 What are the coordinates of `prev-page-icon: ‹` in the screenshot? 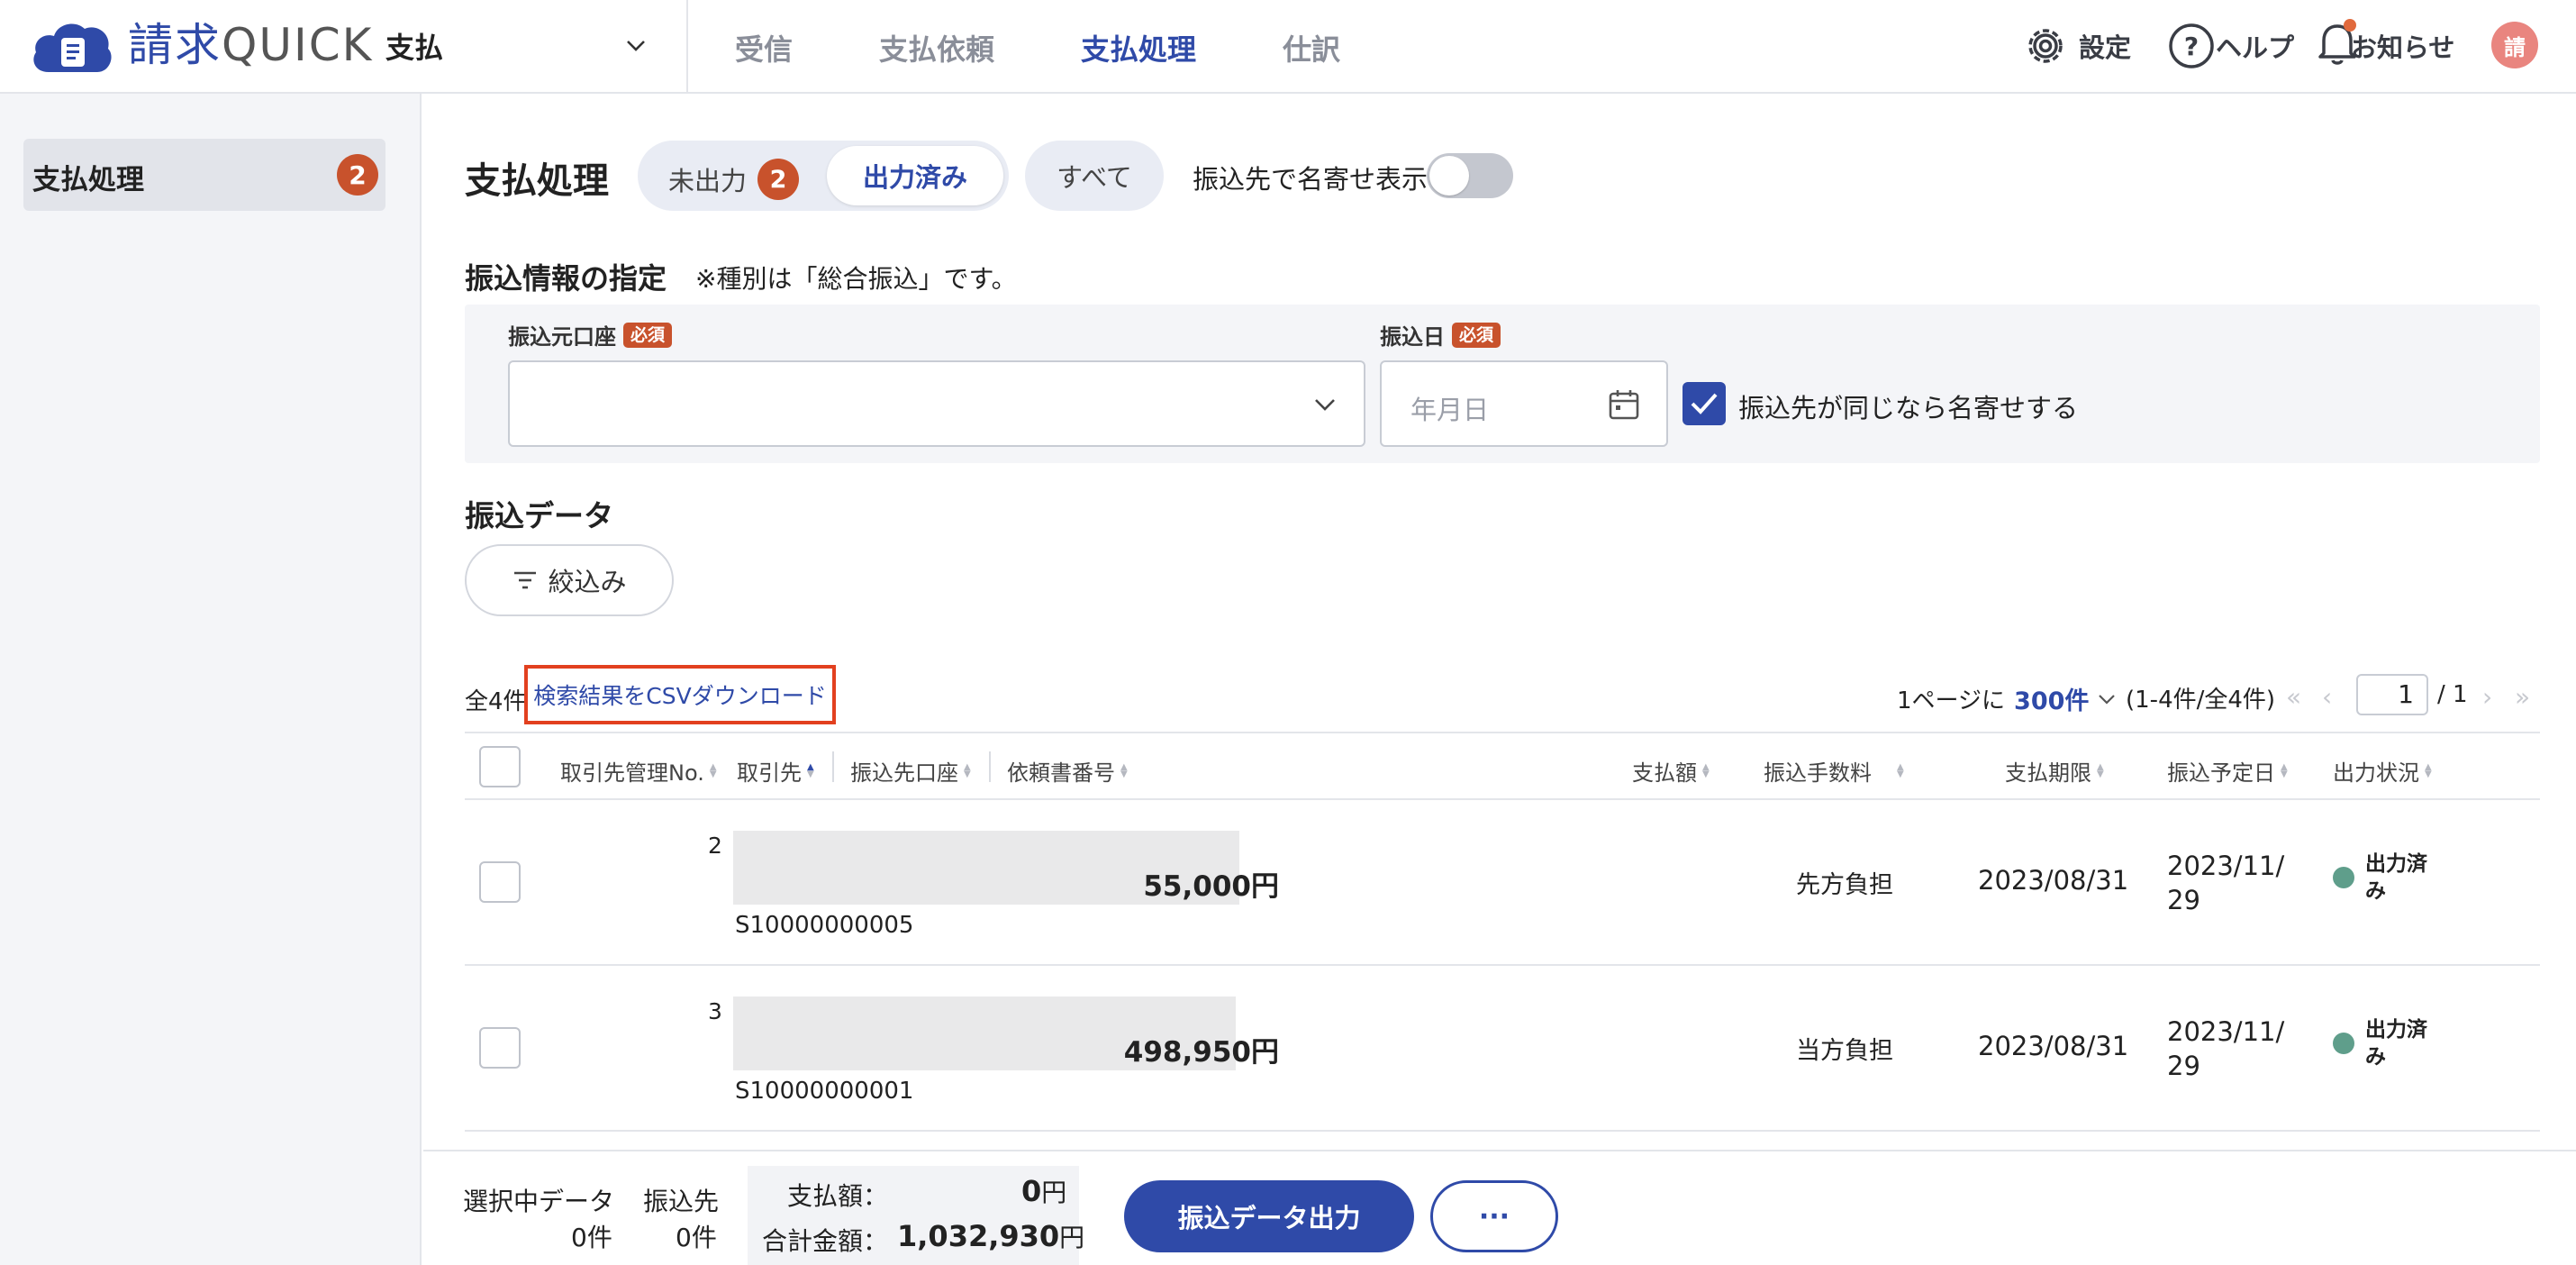 It's located at (2327, 697).